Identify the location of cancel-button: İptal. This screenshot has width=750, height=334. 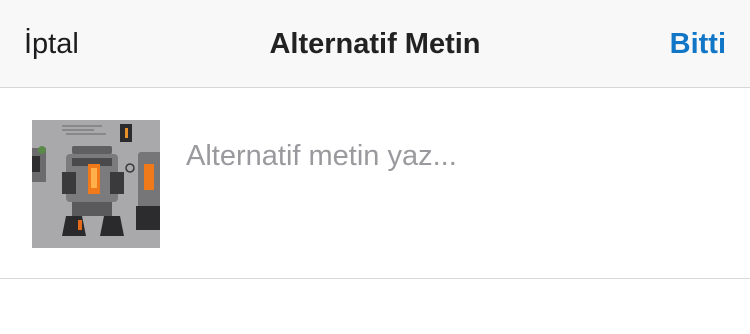
(51, 44).